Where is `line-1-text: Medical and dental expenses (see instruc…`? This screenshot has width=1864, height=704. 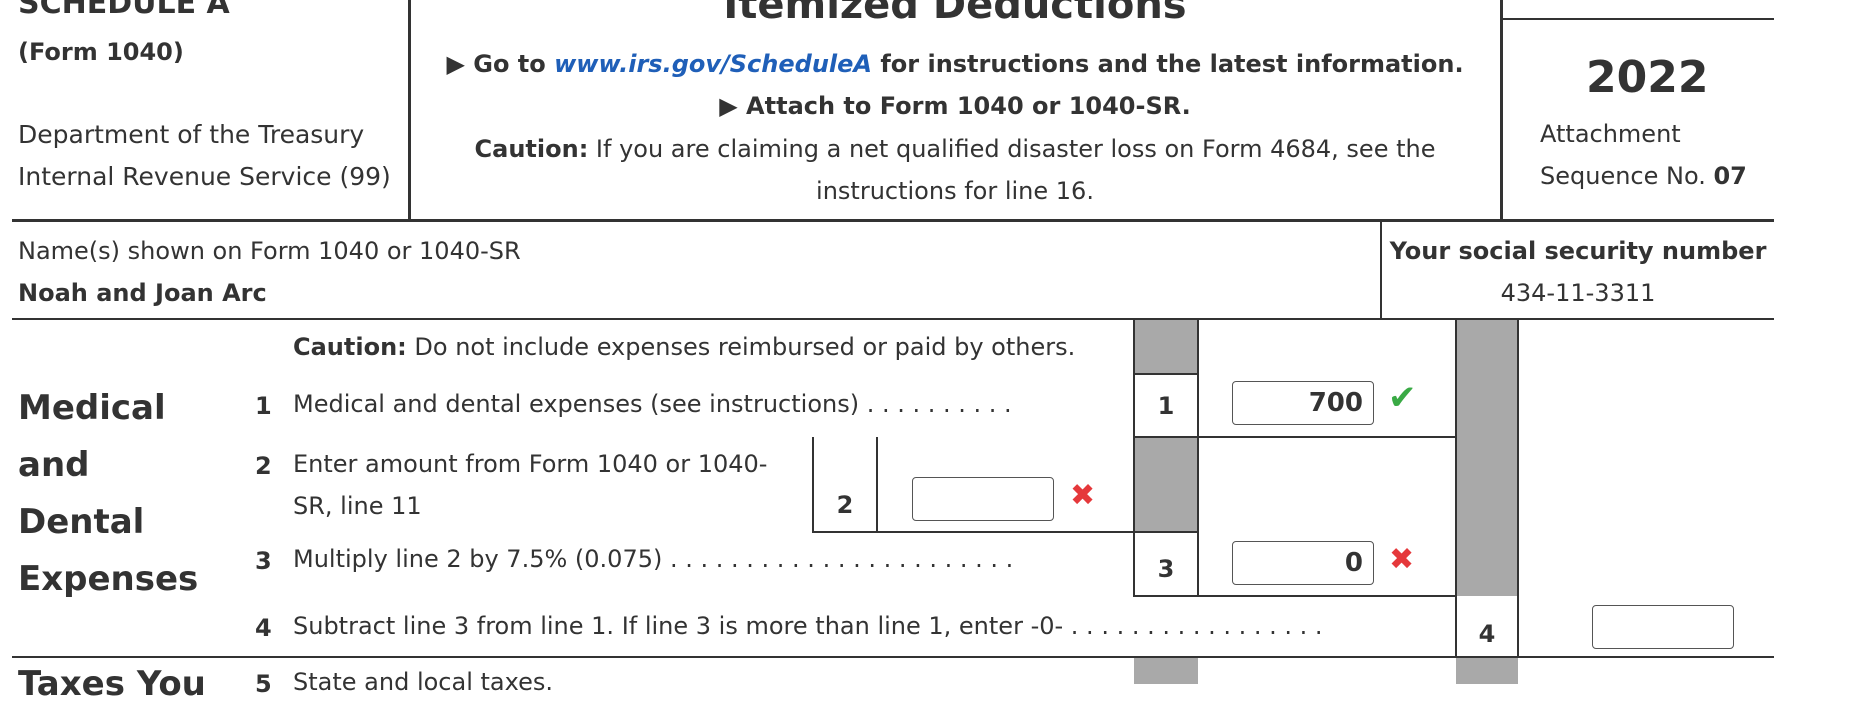
line-1-text: Medical and dental expenses (see instruc… is located at coordinates (652, 404).